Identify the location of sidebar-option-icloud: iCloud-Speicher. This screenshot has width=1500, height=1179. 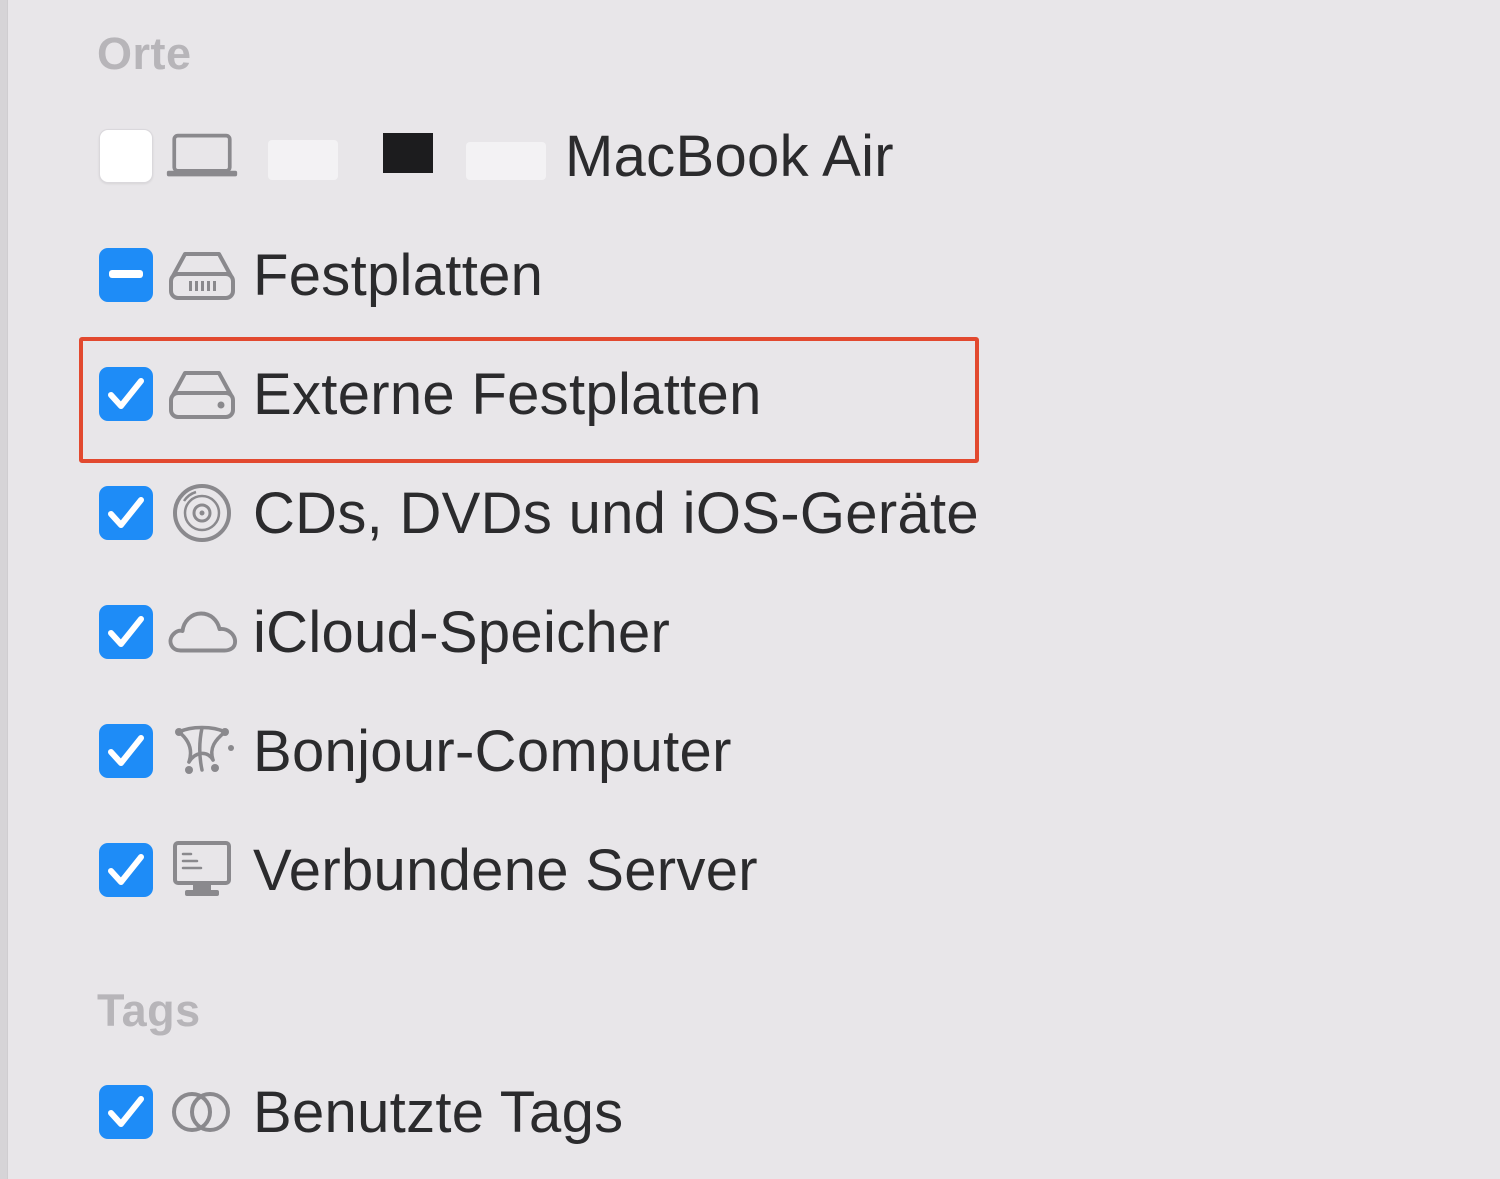
(384, 632).